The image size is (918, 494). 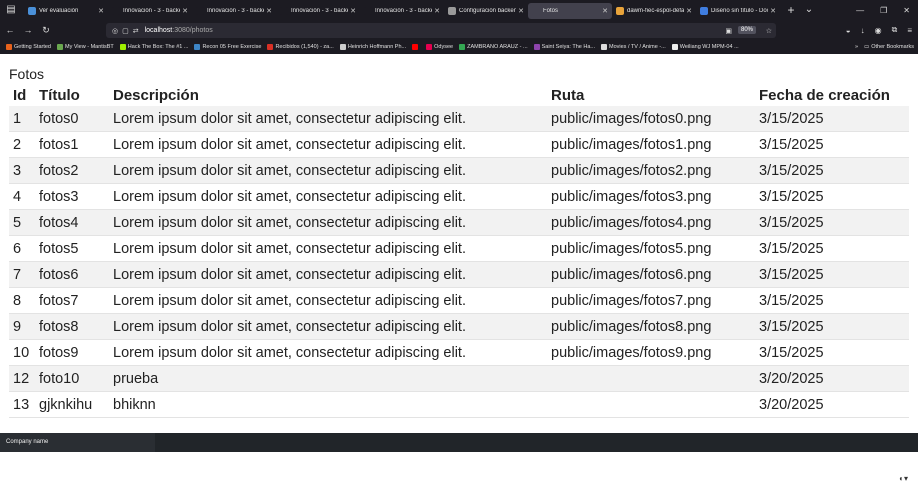 What do you see at coordinates (909, 30) in the screenshot?
I see `menu-icon: ≡` at bounding box center [909, 30].